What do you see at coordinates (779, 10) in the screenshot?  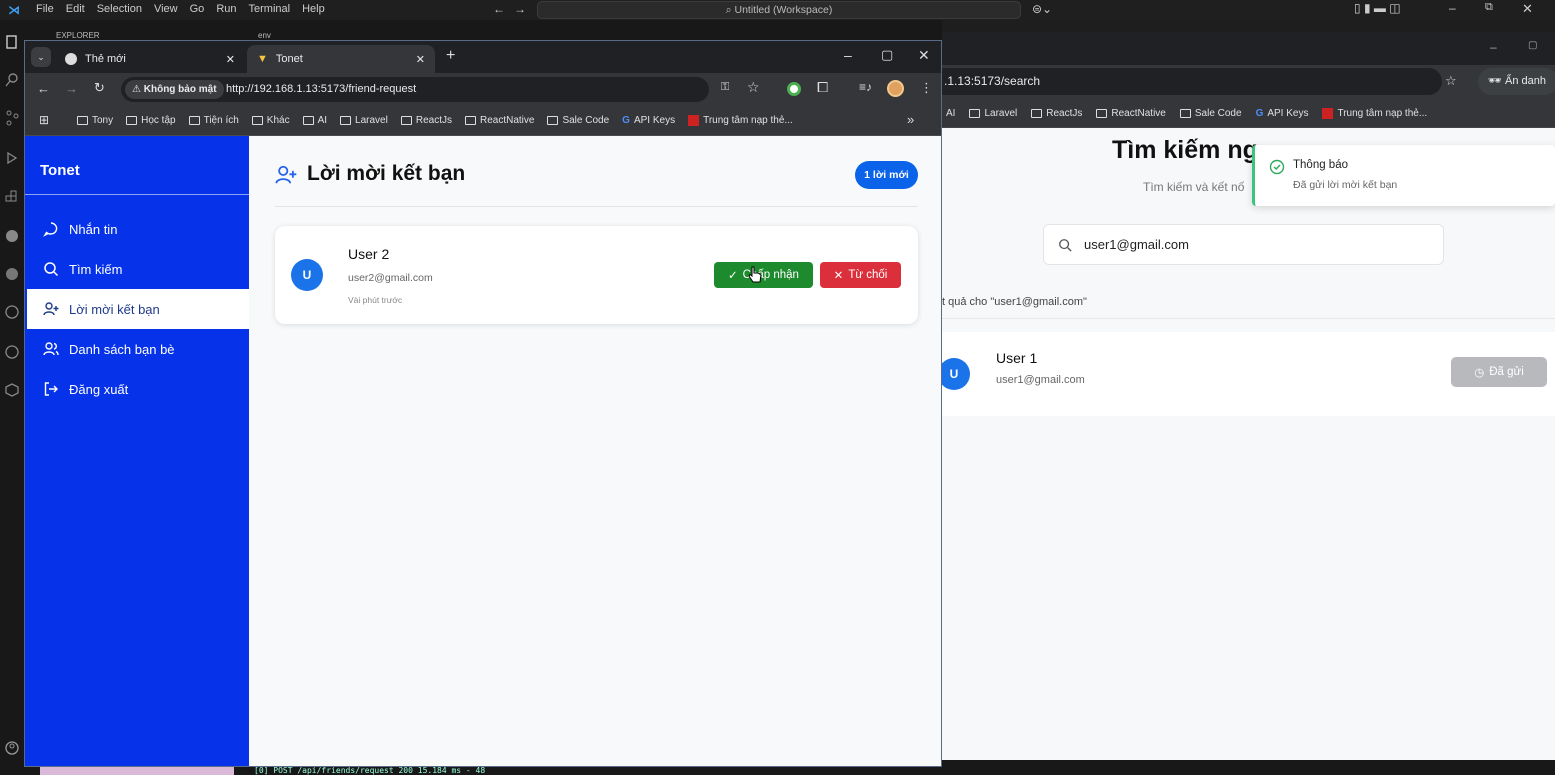 I see `command-center: ⌕ Untitled (Workspace)` at bounding box center [779, 10].